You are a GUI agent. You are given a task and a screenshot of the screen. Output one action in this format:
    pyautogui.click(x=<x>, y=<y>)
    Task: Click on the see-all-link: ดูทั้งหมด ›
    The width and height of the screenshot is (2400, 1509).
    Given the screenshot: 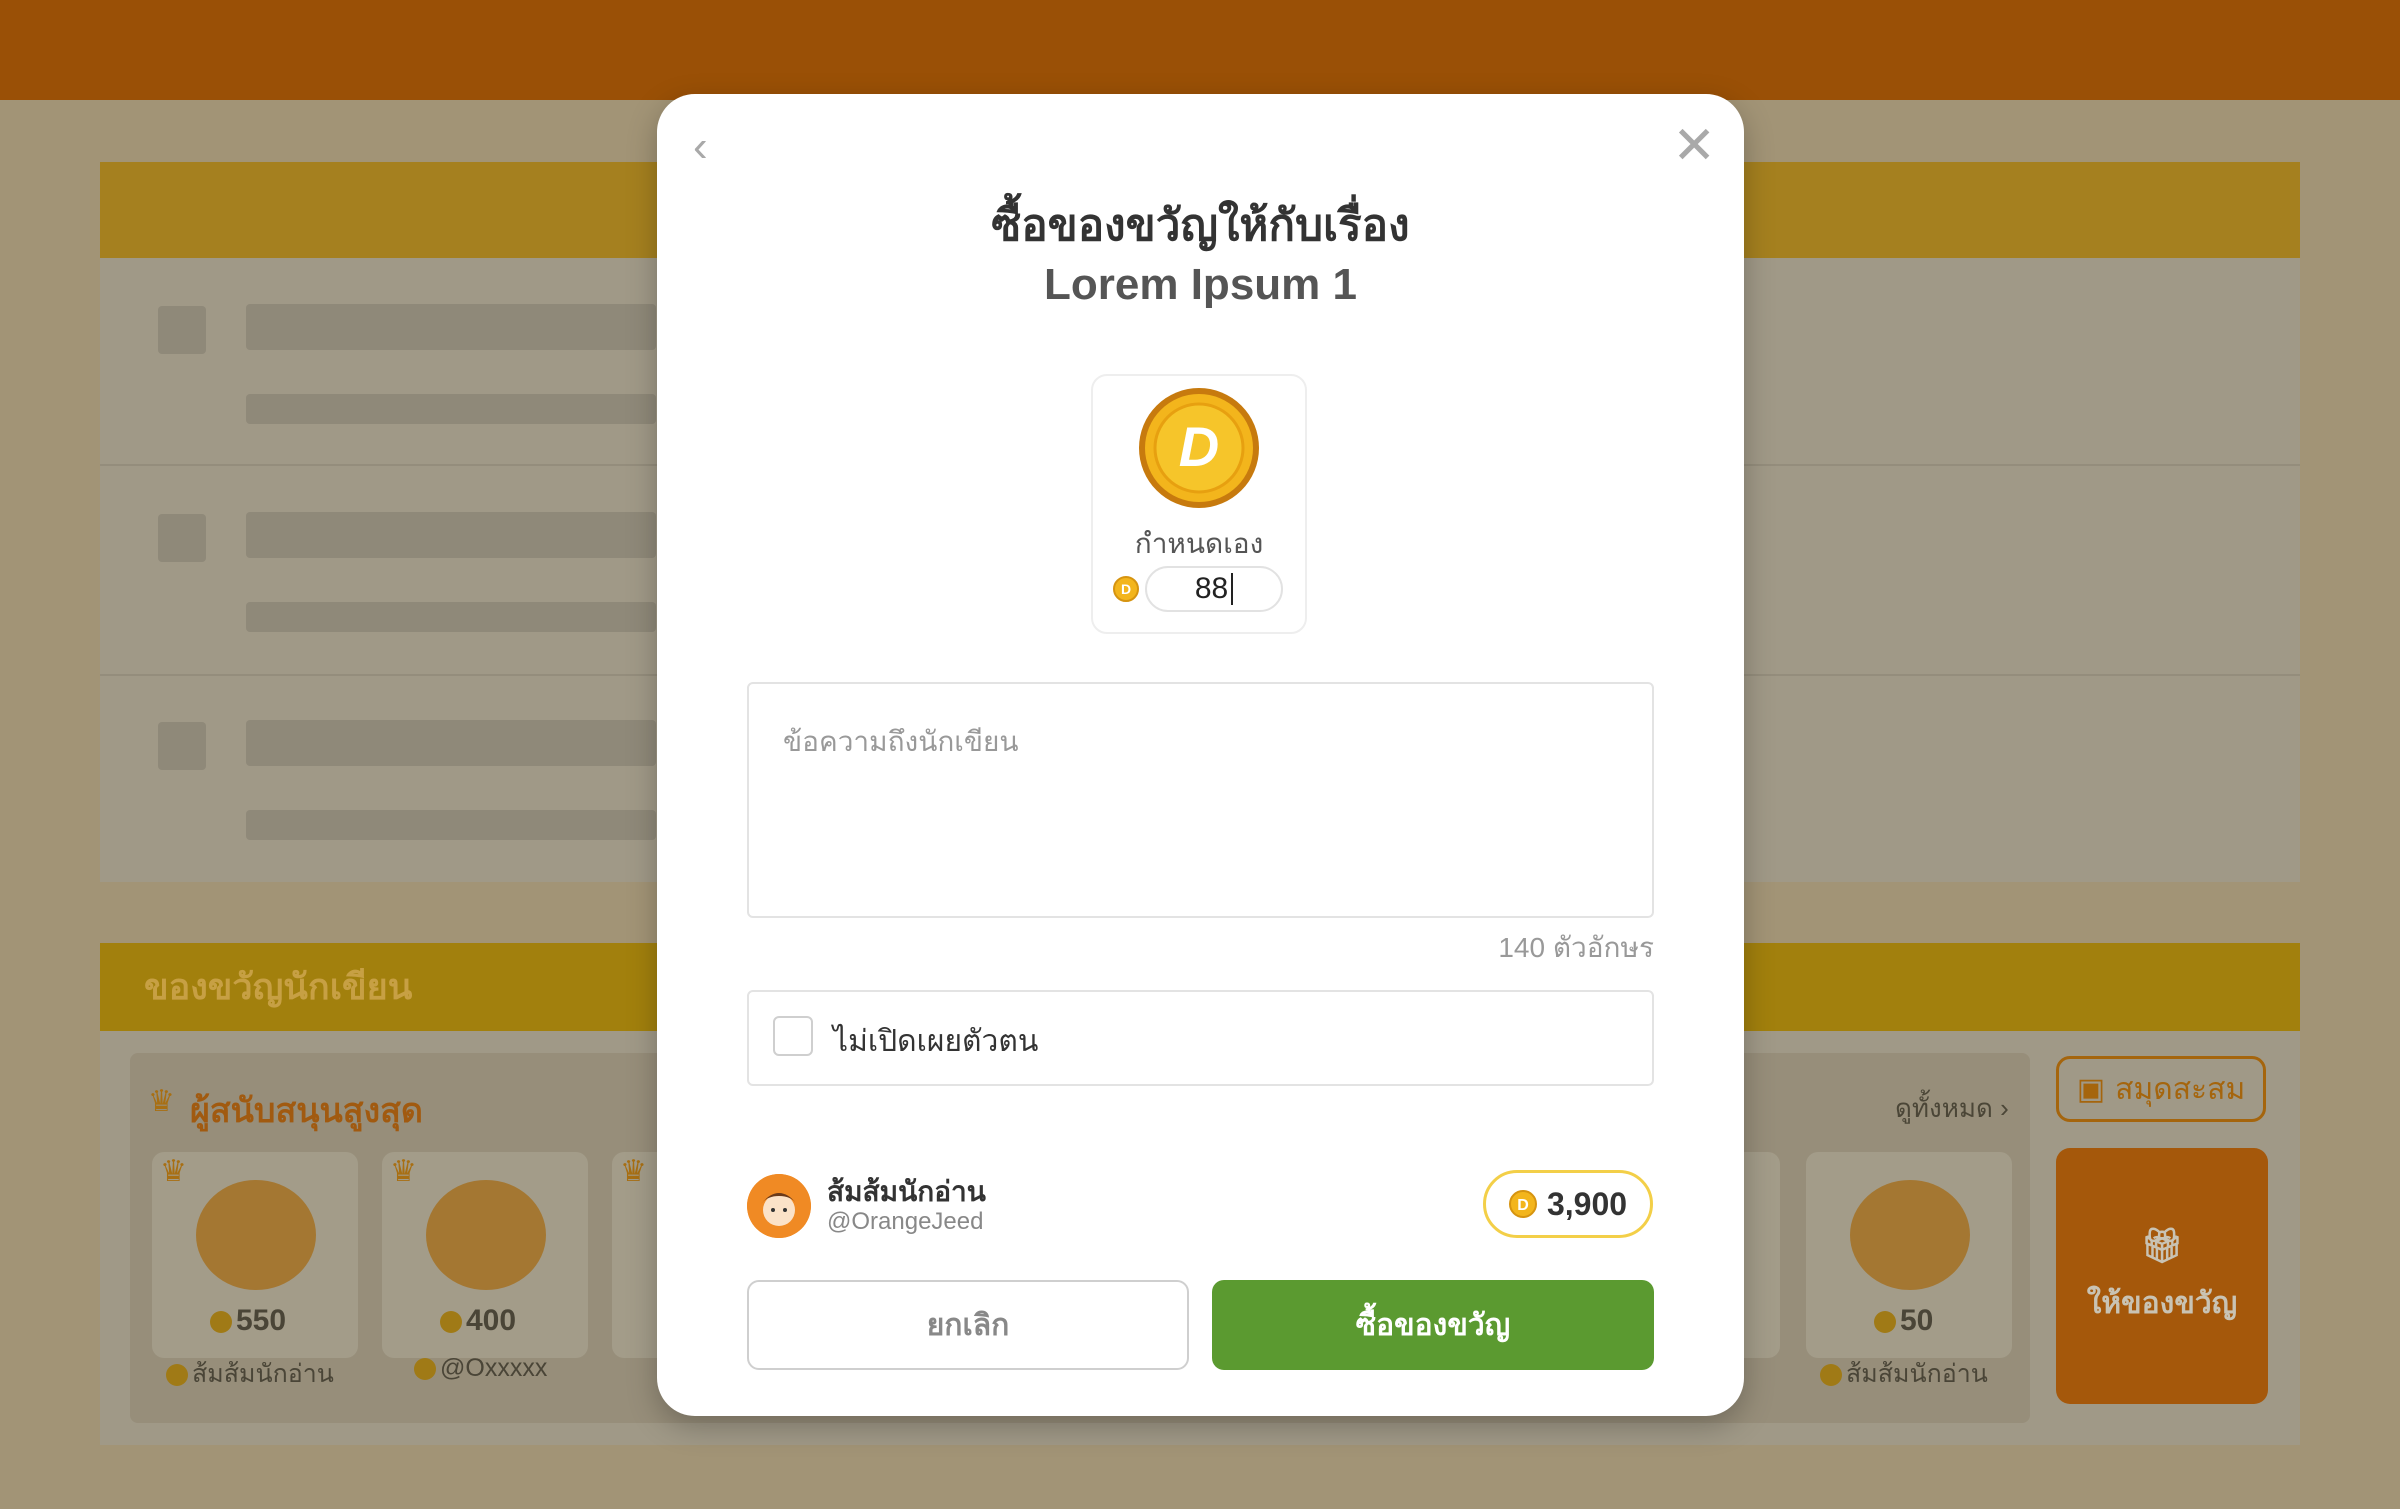 What is the action you would take?
    pyautogui.click(x=1952, y=1108)
    